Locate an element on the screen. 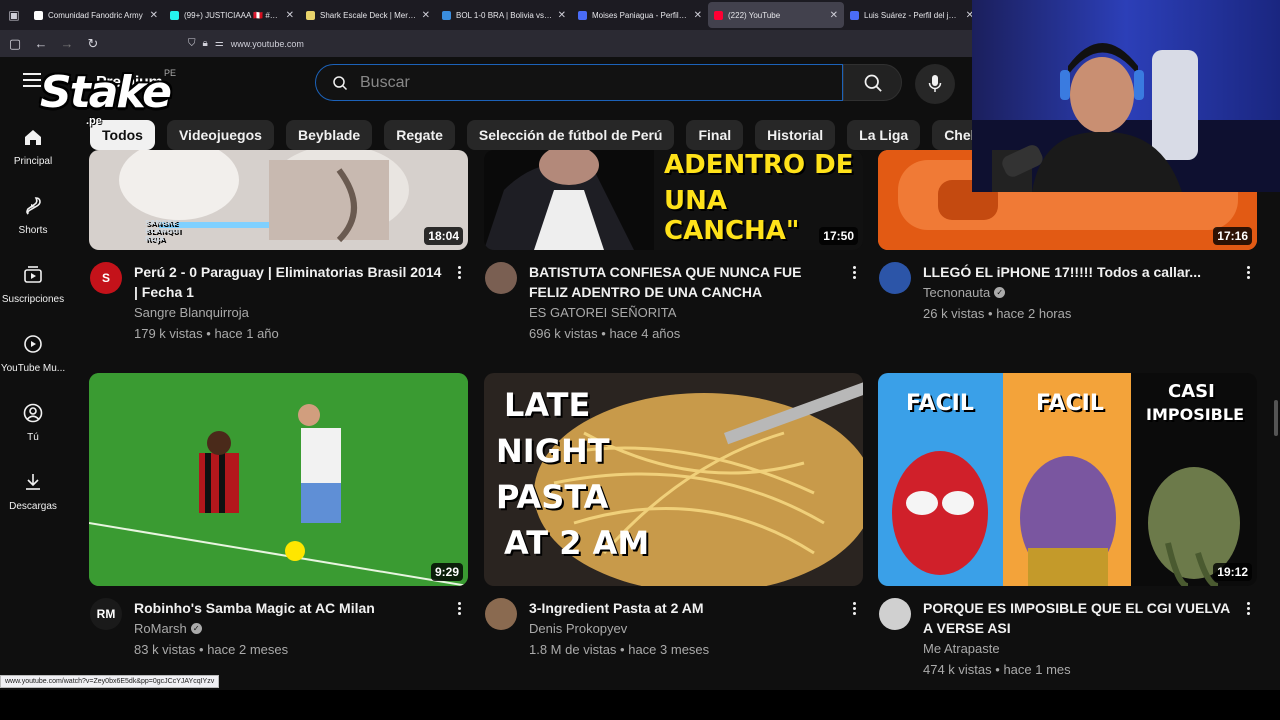  channel-name: RoMarsh ✓ is located at coordinates (168, 628).